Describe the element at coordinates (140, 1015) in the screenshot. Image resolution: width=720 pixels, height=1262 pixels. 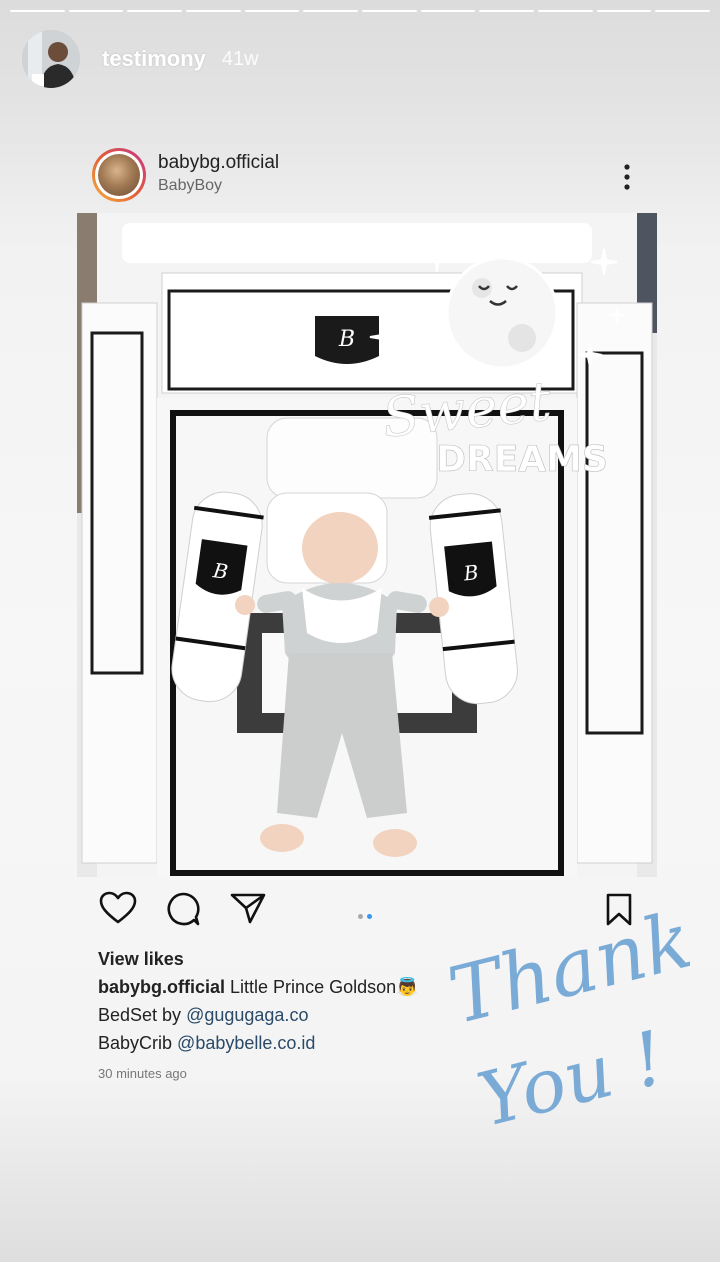
I see `caption-text: BedSet by` at that location.